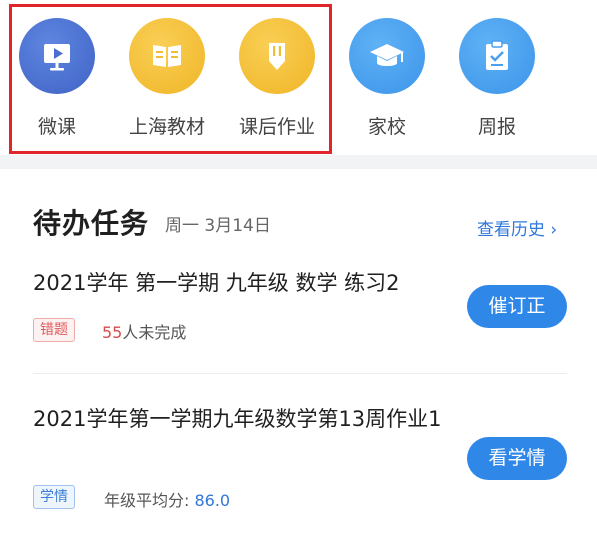 This screenshot has height=536, width=597. I want to click on section-divider, so click(298, 162).